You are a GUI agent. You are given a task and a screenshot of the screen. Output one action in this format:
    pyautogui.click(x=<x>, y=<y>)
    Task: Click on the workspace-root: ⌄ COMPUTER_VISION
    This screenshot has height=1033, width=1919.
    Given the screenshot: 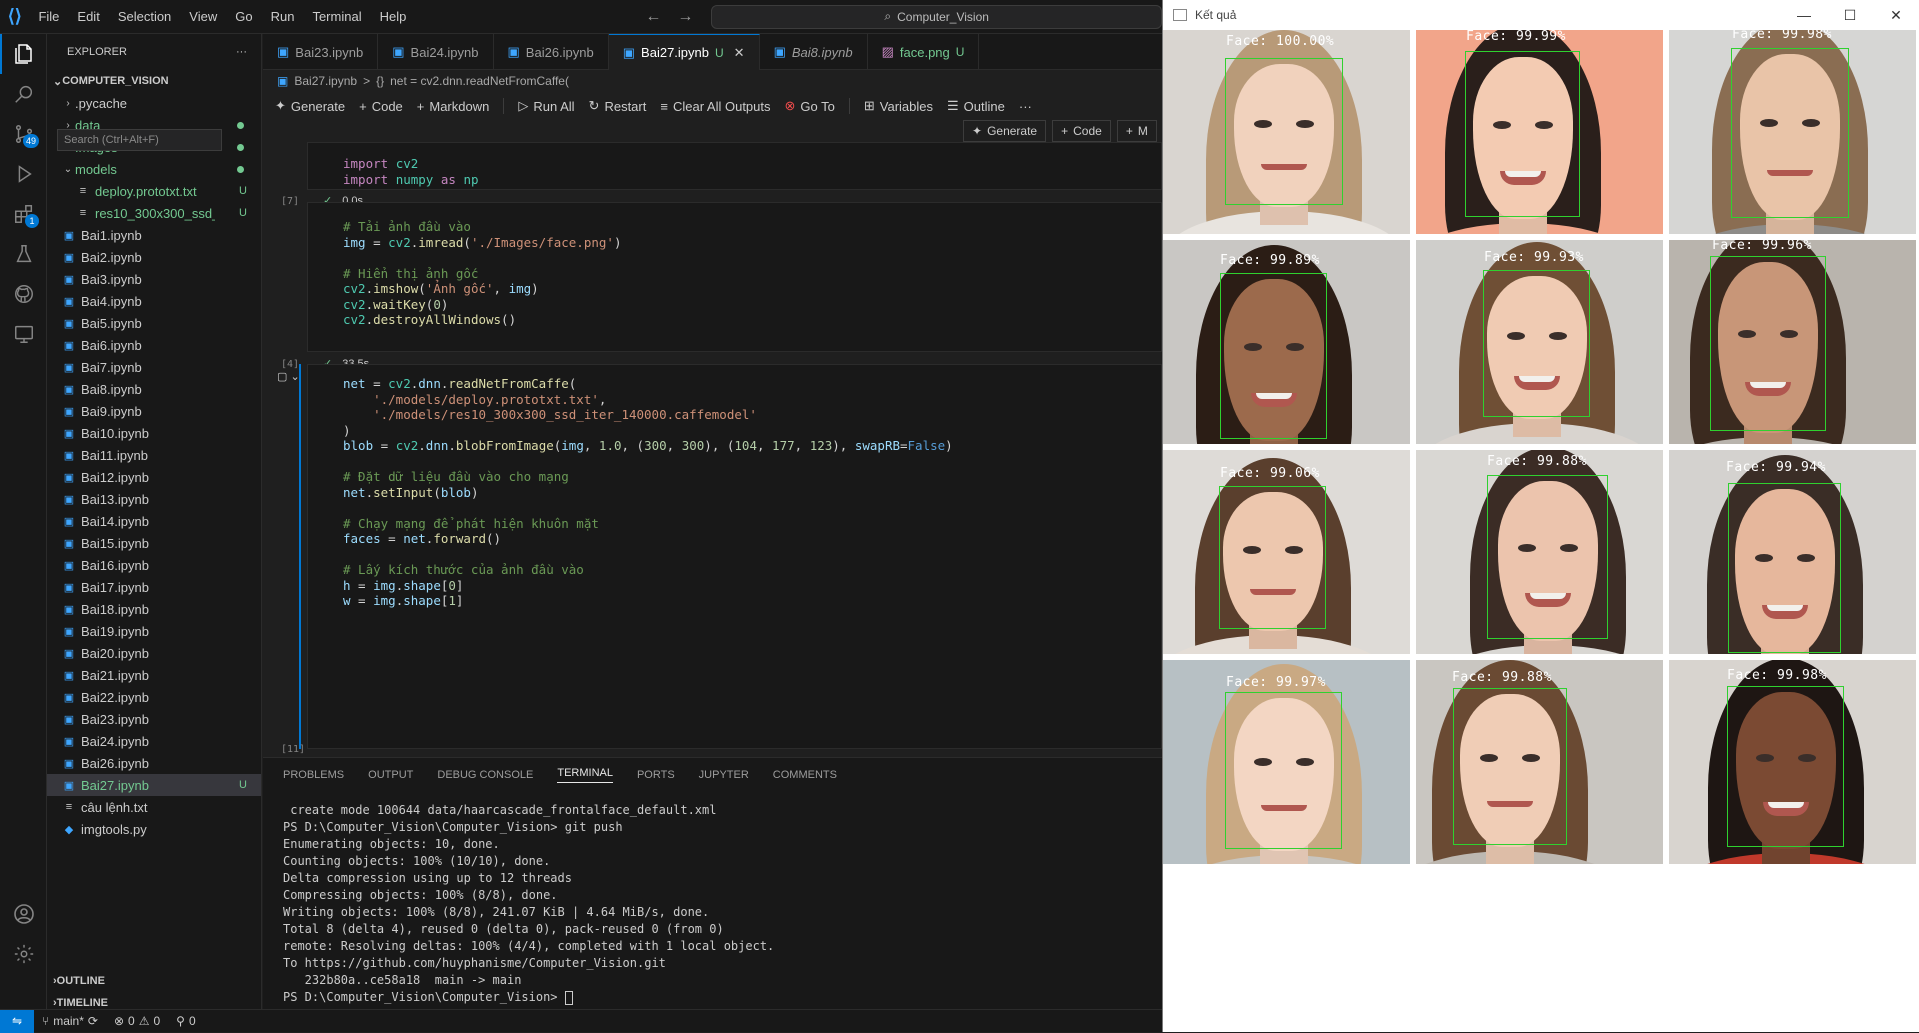 What is the action you would take?
    pyautogui.click(x=154, y=81)
    